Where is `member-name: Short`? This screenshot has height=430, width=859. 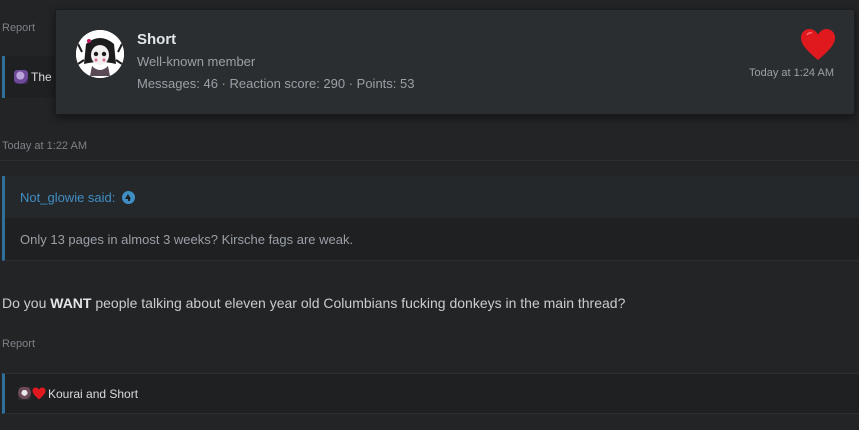
member-name: Short is located at coordinates (156, 39).